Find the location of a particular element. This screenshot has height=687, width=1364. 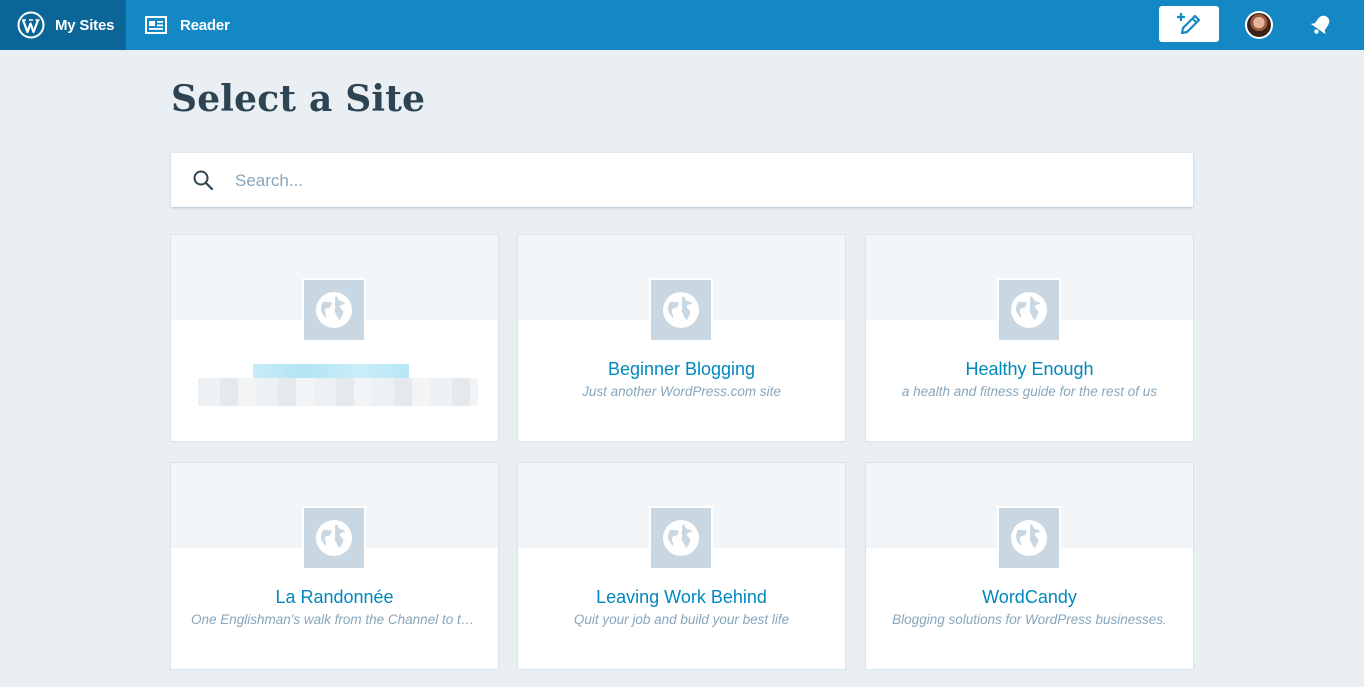

site-title: WordCandy is located at coordinates (1029, 597).